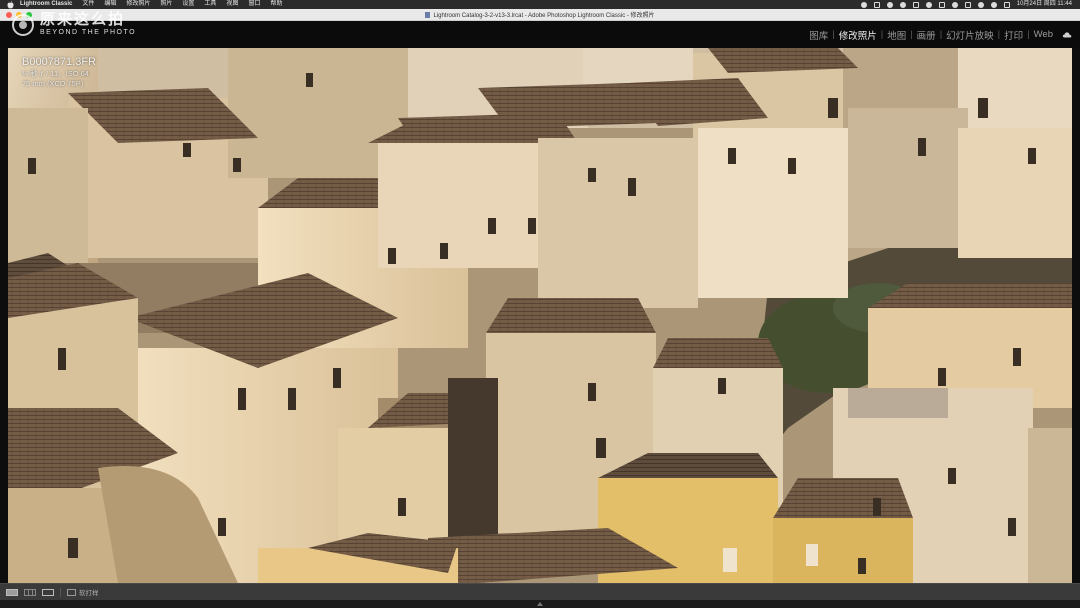 This screenshot has height=608, width=1080. What do you see at coordinates (970, 35) in the screenshot?
I see `module-slideshow: 幻灯片放映` at bounding box center [970, 35].